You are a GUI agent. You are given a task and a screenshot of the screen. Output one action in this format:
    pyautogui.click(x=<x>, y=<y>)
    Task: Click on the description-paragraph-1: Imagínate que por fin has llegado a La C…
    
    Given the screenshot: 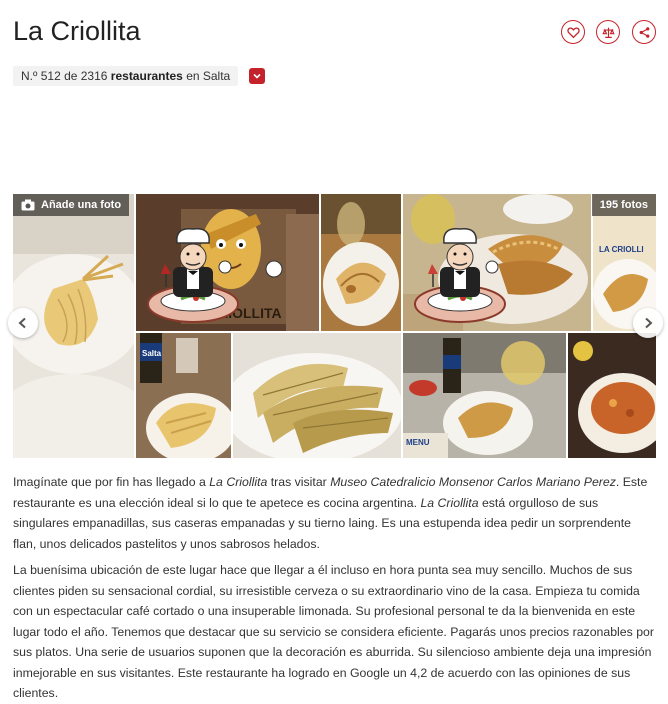 What is the action you would take?
    pyautogui.click(x=330, y=513)
    